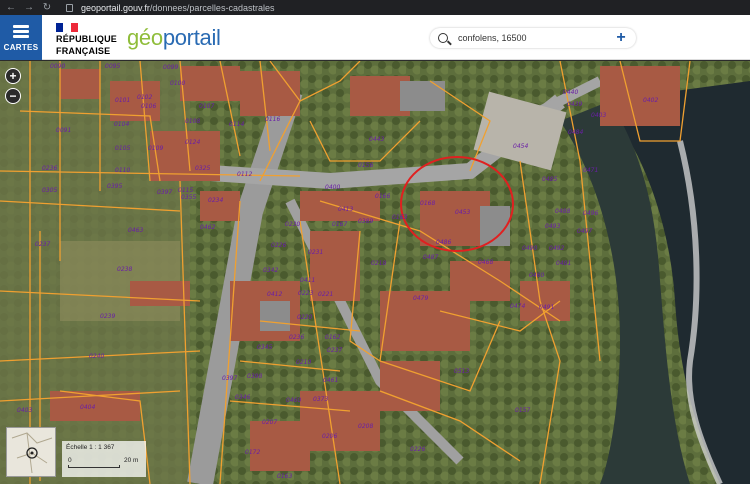 The image size is (750, 484). I want to click on parcel-number-label: 0115, so click(185, 190).